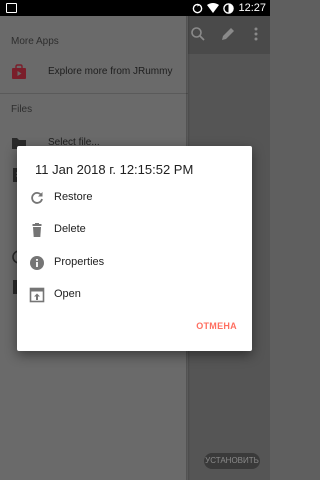 The height and width of the screenshot is (480, 320). Describe the element at coordinates (79, 262) in the screenshot. I see `properties-label: Properties` at that location.